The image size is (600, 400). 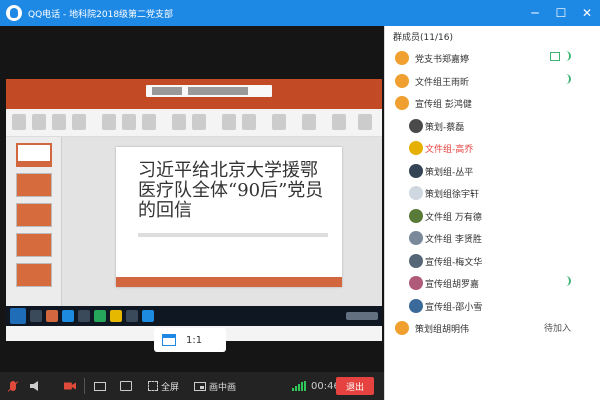 What do you see at coordinates (101, 14) in the screenshot?
I see `window-title: QQ电话 - 地科院2018级第二党支部` at bounding box center [101, 14].